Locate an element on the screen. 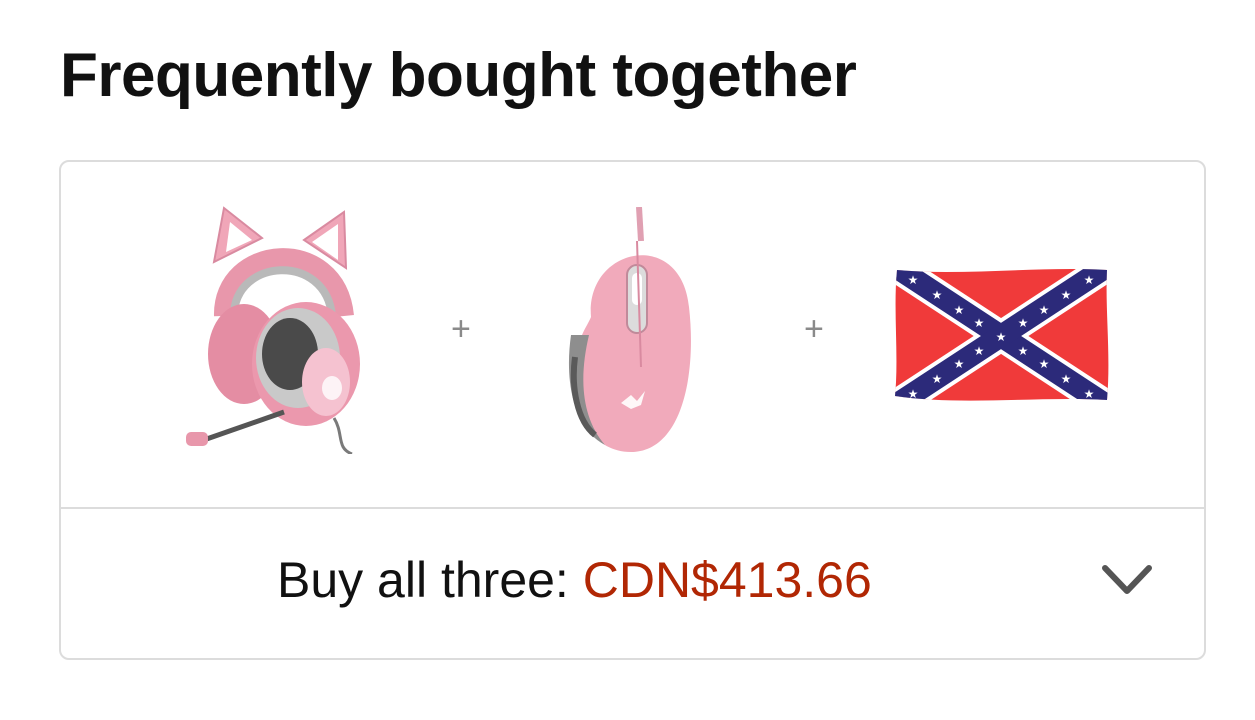 This screenshot has height=720, width=1255. flag-icon: ★ ★ ★ ★ ★ ★ ★ ★ ★ ★ ★ ★ ★ ★ ★ ★ ★ is located at coordinates (1002, 335).